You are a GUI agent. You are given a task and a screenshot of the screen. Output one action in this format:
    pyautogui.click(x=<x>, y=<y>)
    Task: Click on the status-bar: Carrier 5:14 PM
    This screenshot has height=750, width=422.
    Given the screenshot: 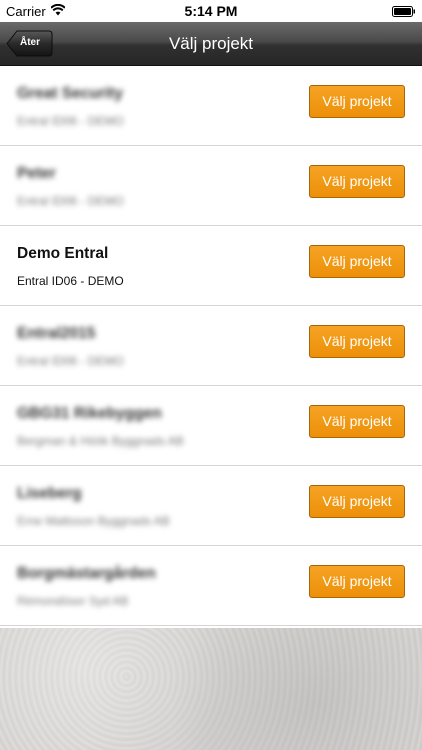 What is the action you would take?
    pyautogui.click(x=211, y=11)
    